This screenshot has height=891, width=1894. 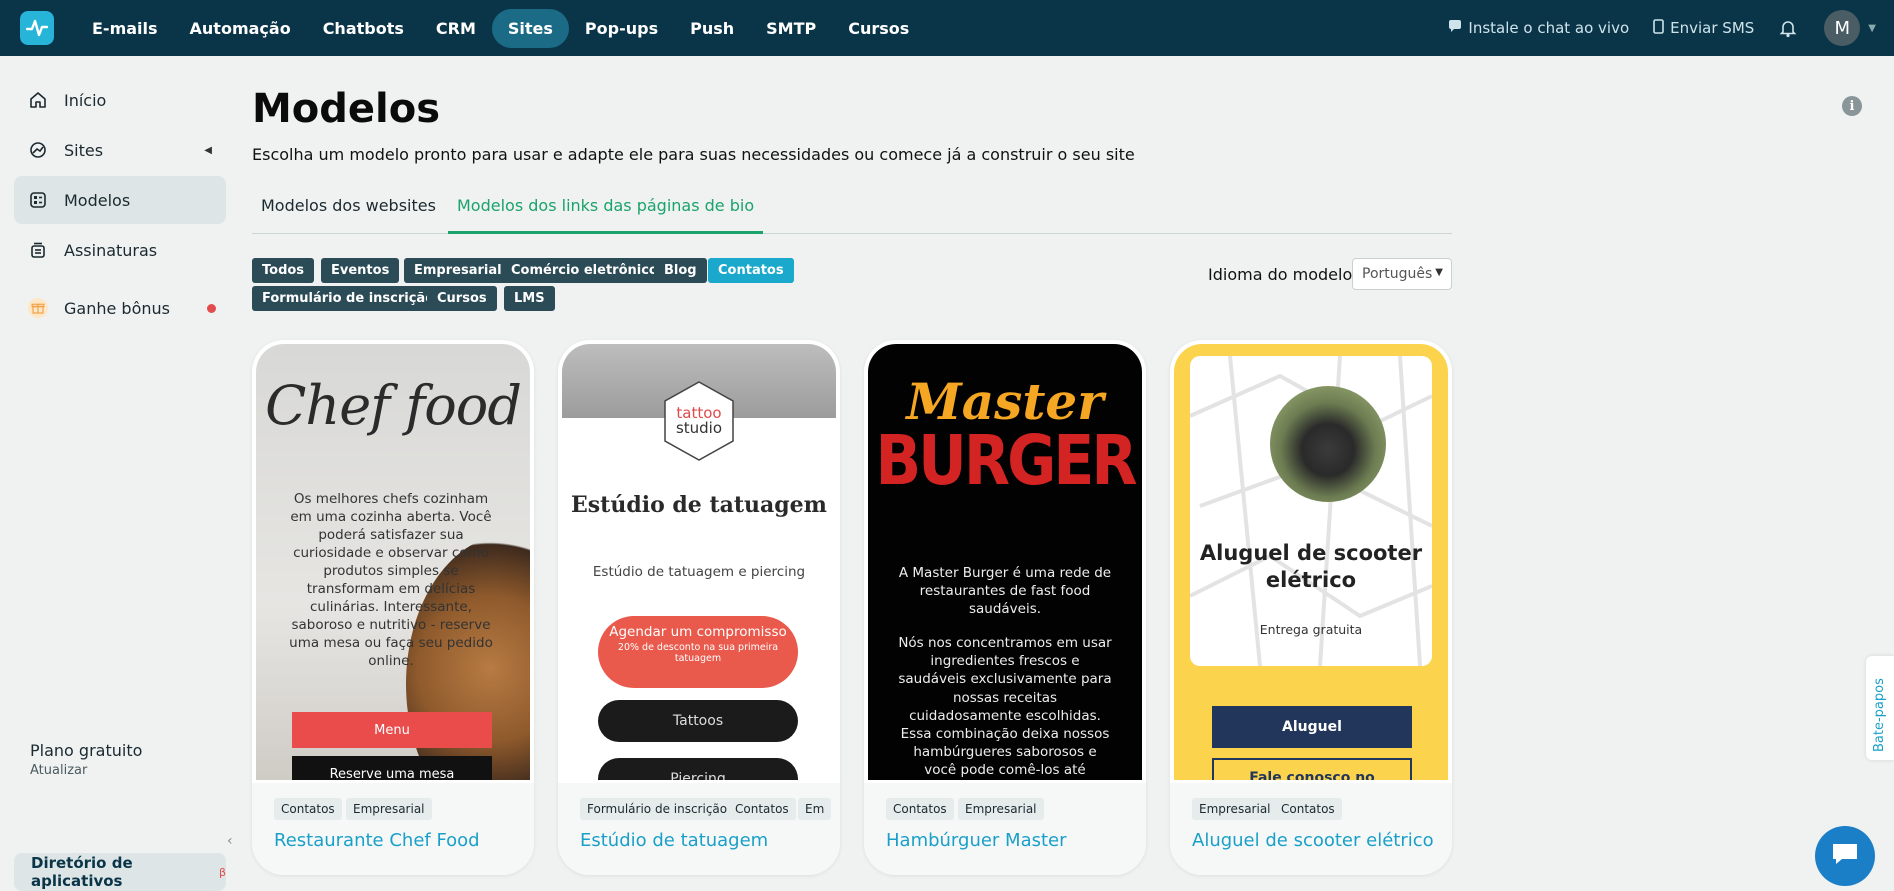 What do you see at coordinates (117, 308) in the screenshot?
I see `sidebar-item-label: Ganhe bônus` at bounding box center [117, 308].